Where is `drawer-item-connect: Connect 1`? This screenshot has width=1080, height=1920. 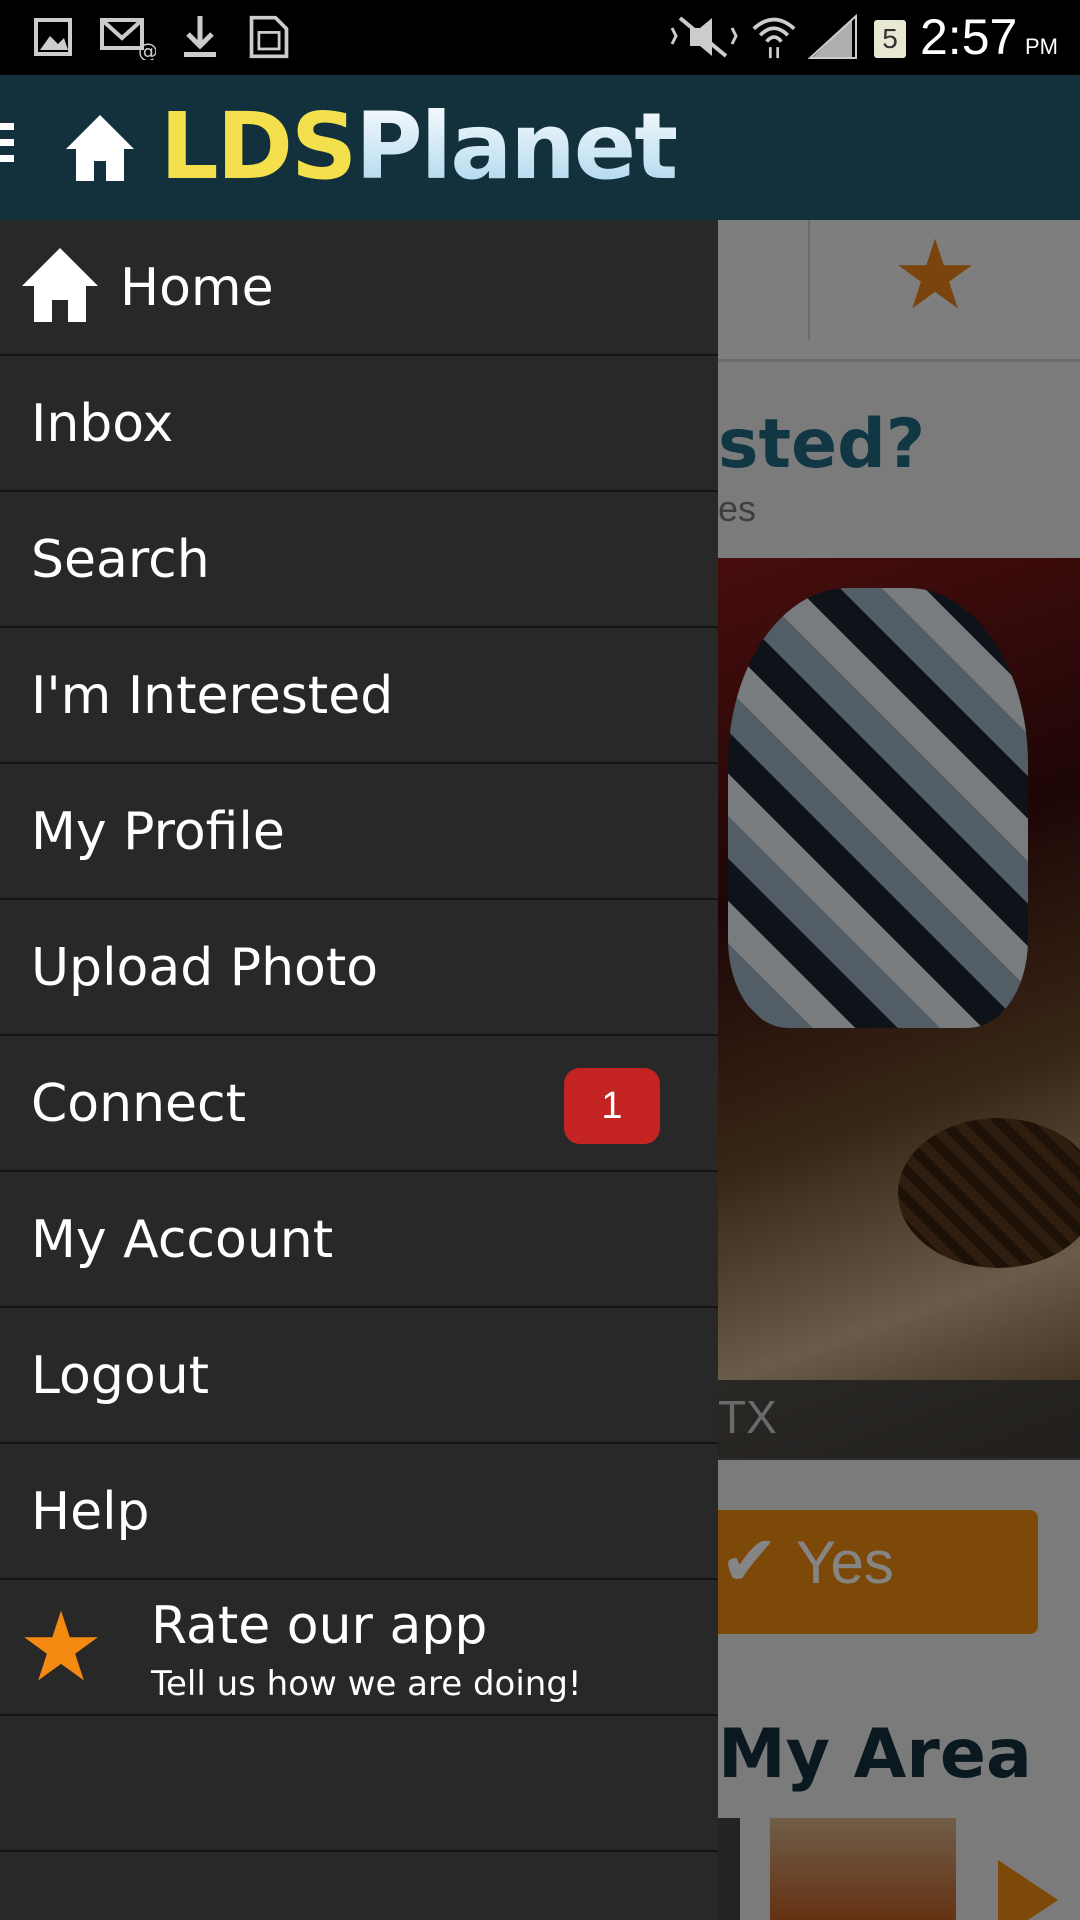
drawer-item-connect: Connect 1 is located at coordinates (359, 1104).